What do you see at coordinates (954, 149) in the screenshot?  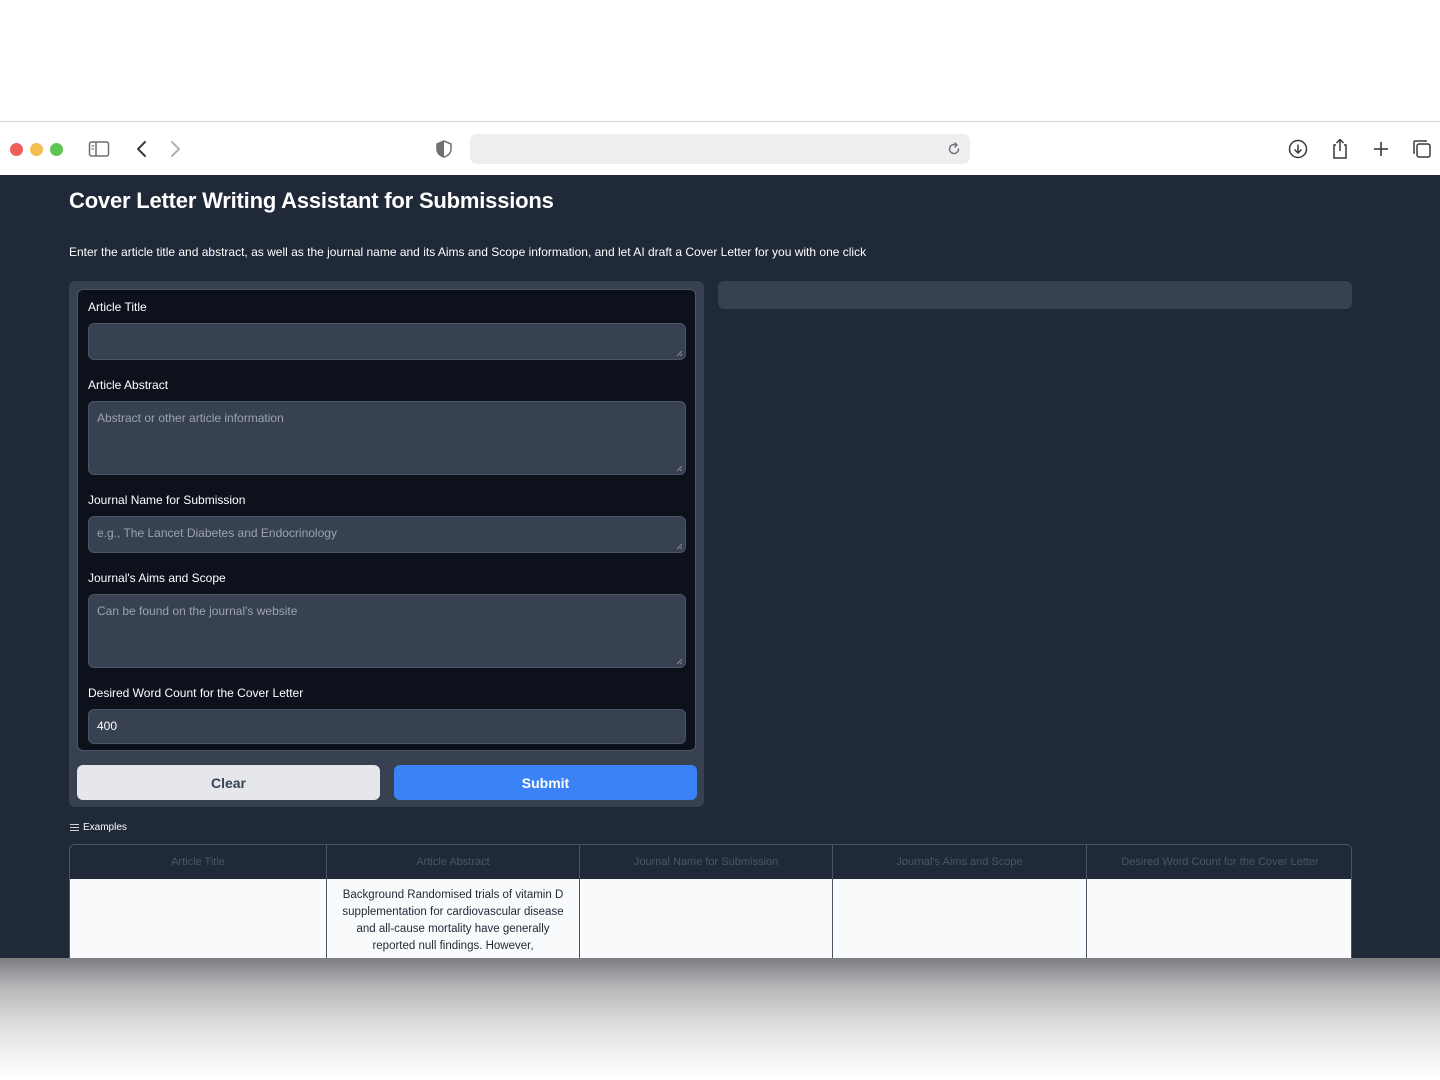 I see `reload-icon` at bounding box center [954, 149].